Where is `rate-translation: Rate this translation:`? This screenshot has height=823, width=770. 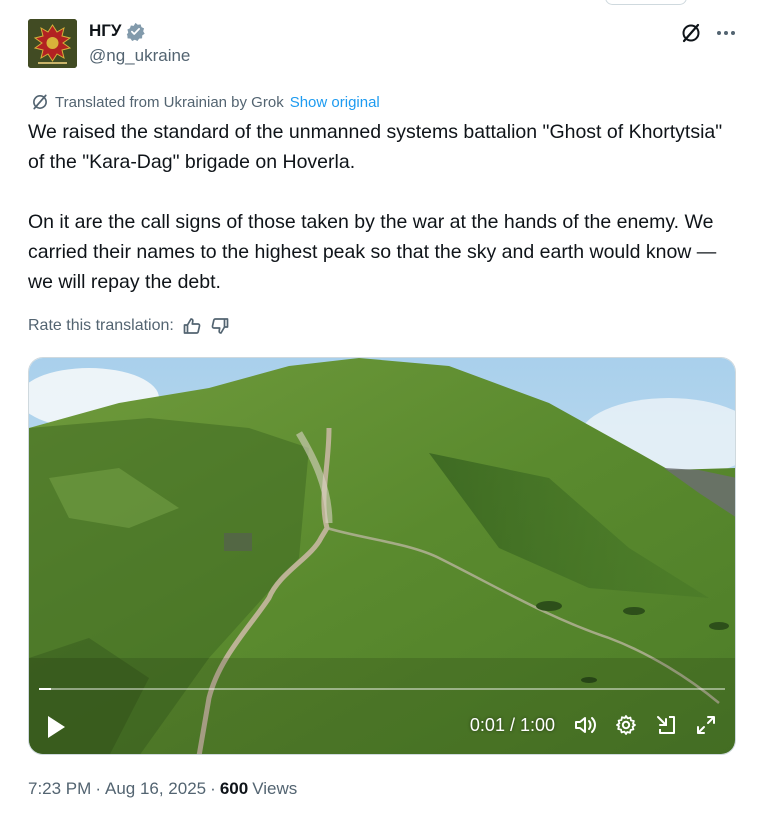
rate-translation: Rate this translation: is located at coordinates (129, 326).